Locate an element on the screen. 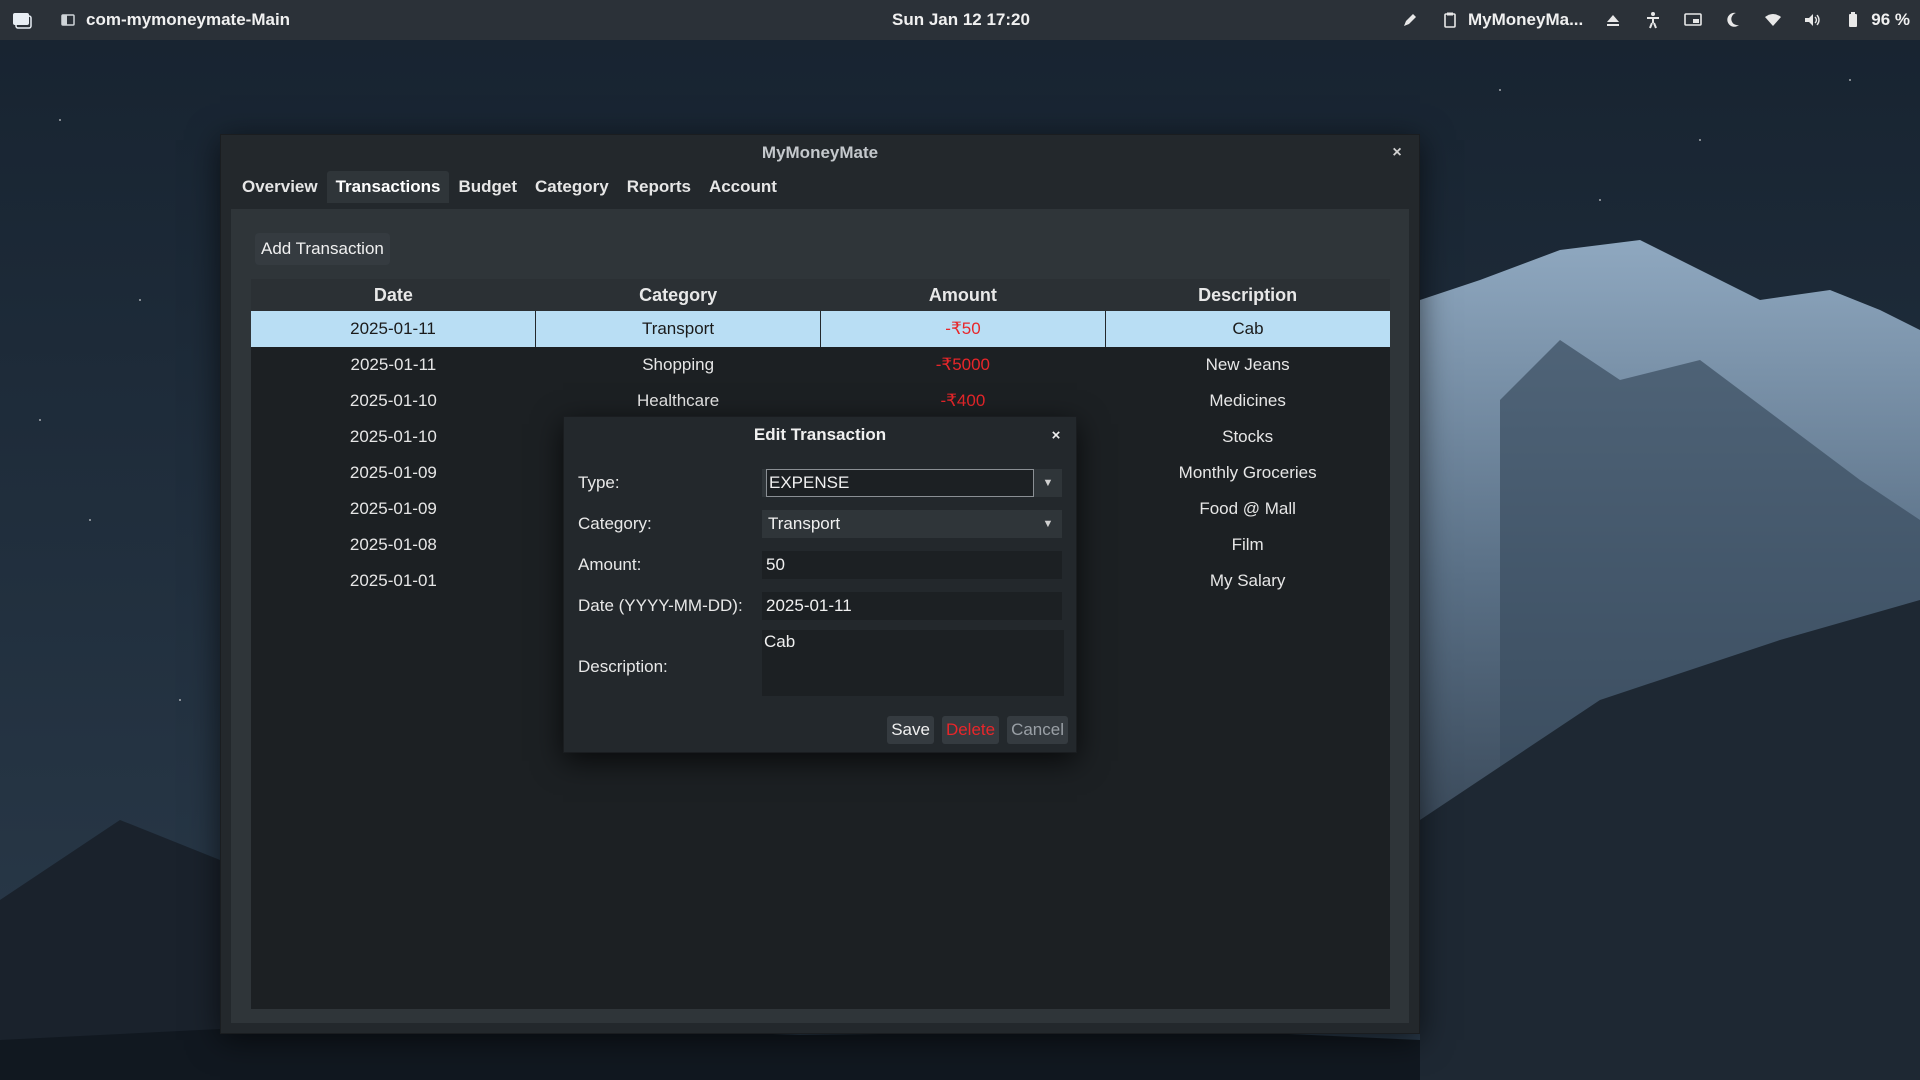 The width and height of the screenshot is (1920, 1080). dialog-titlebar: Edit Transaction × is located at coordinates (820, 435).